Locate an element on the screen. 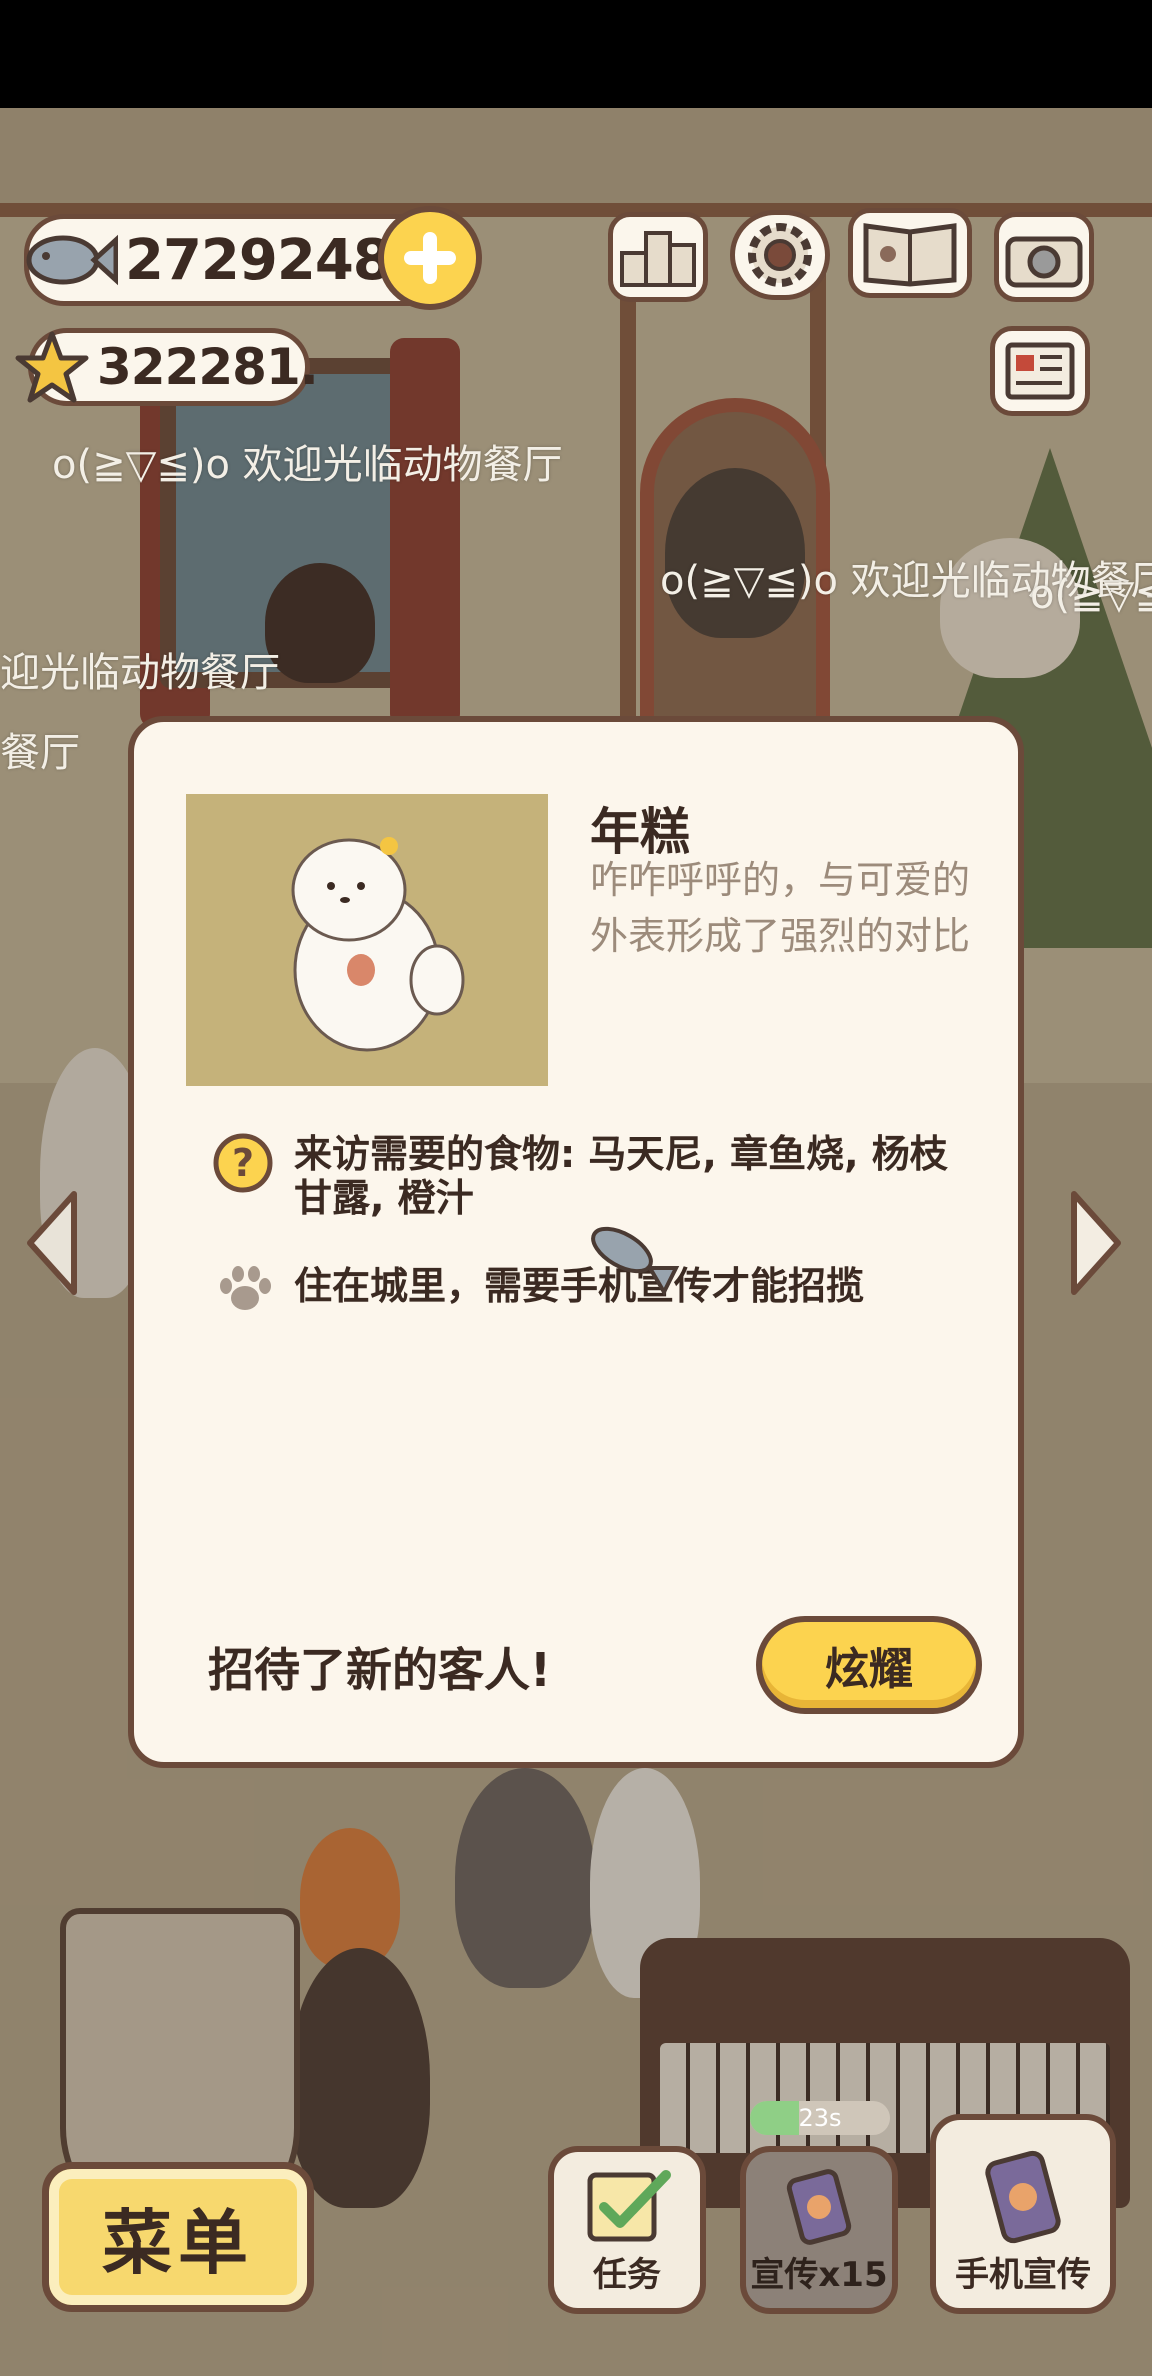 This screenshot has height=2376, width=1152. next-arrow-button is located at coordinates (1096, 1243).